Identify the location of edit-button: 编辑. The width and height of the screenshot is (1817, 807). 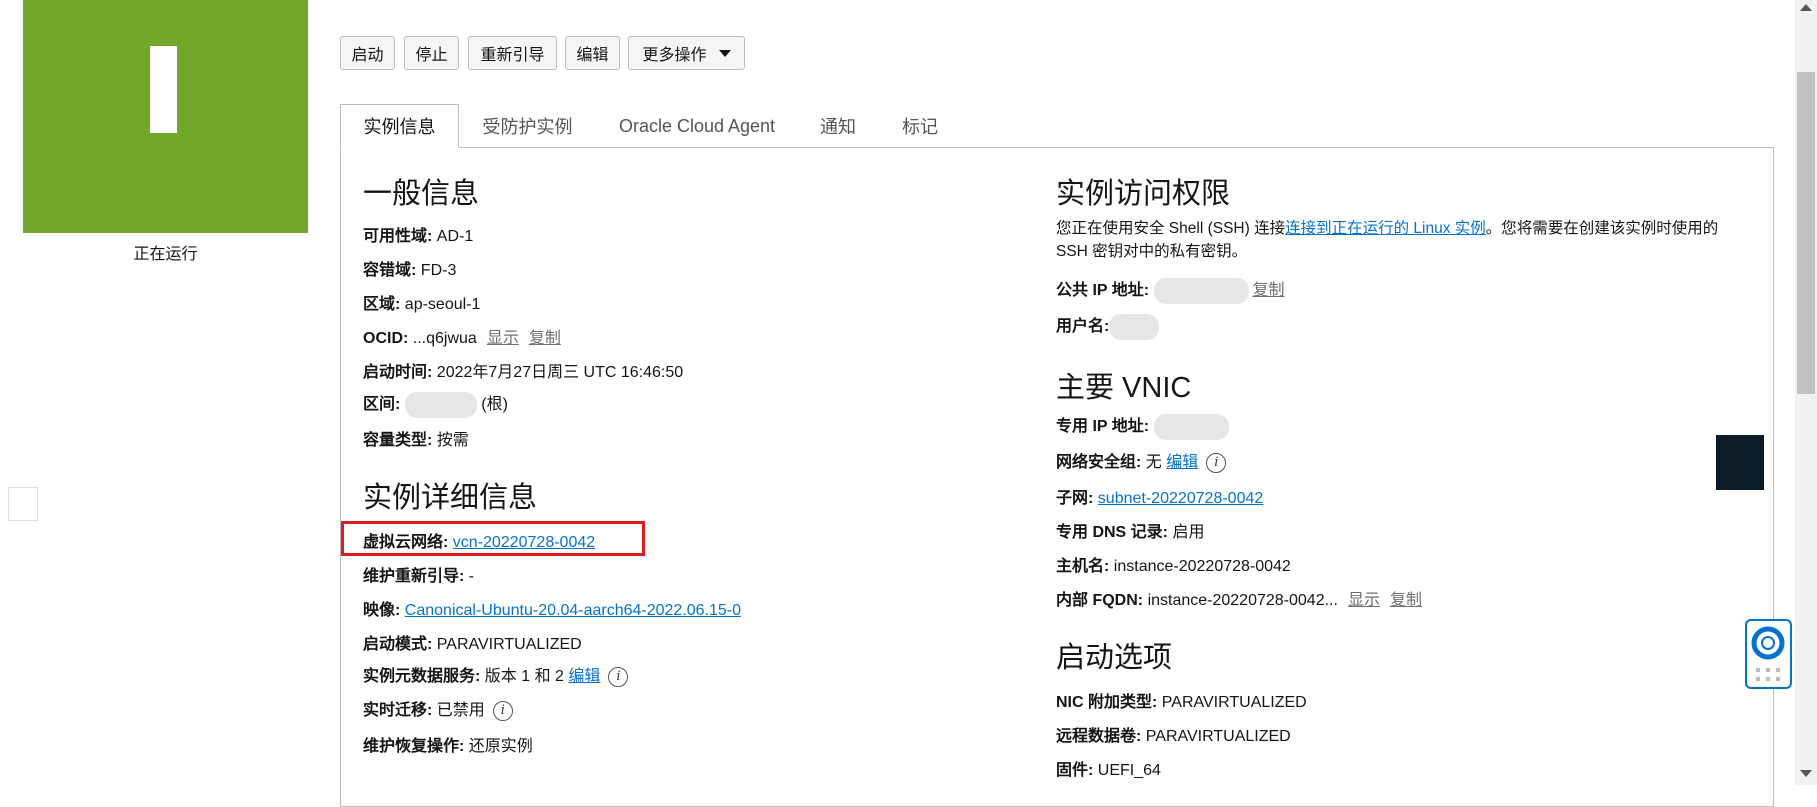
(592, 53).